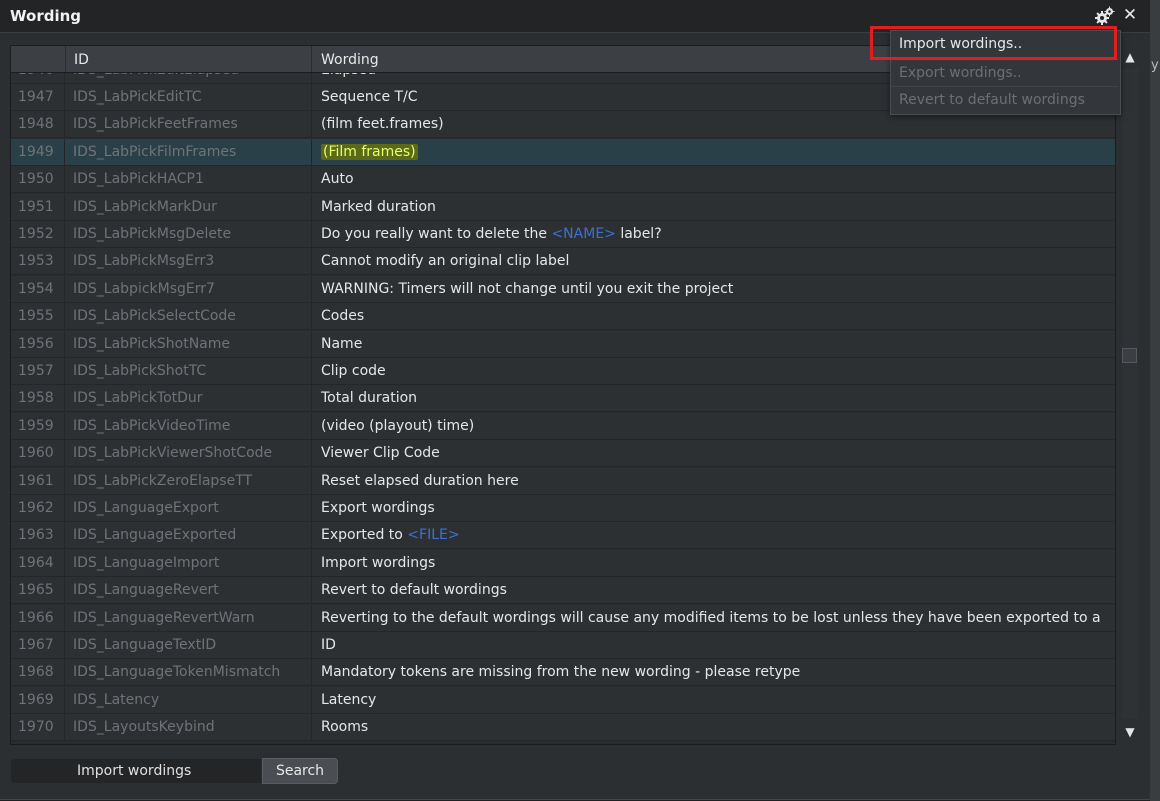 The width and height of the screenshot is (1160, 801). Describe the element at coordinates (1155, 400) in the screenshot. I see `background-window-edge: y` at that location.